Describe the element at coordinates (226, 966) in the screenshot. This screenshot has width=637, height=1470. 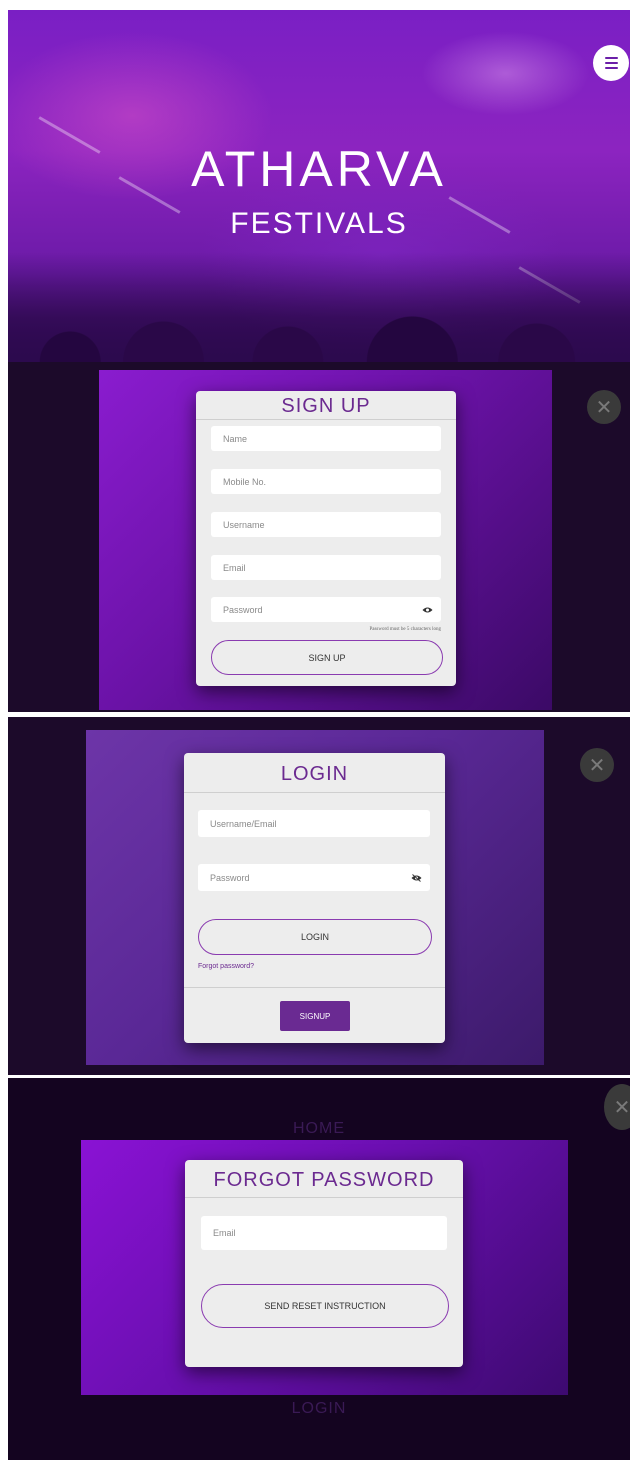
I see `forgot-password-link: Forgot password?` at that location.